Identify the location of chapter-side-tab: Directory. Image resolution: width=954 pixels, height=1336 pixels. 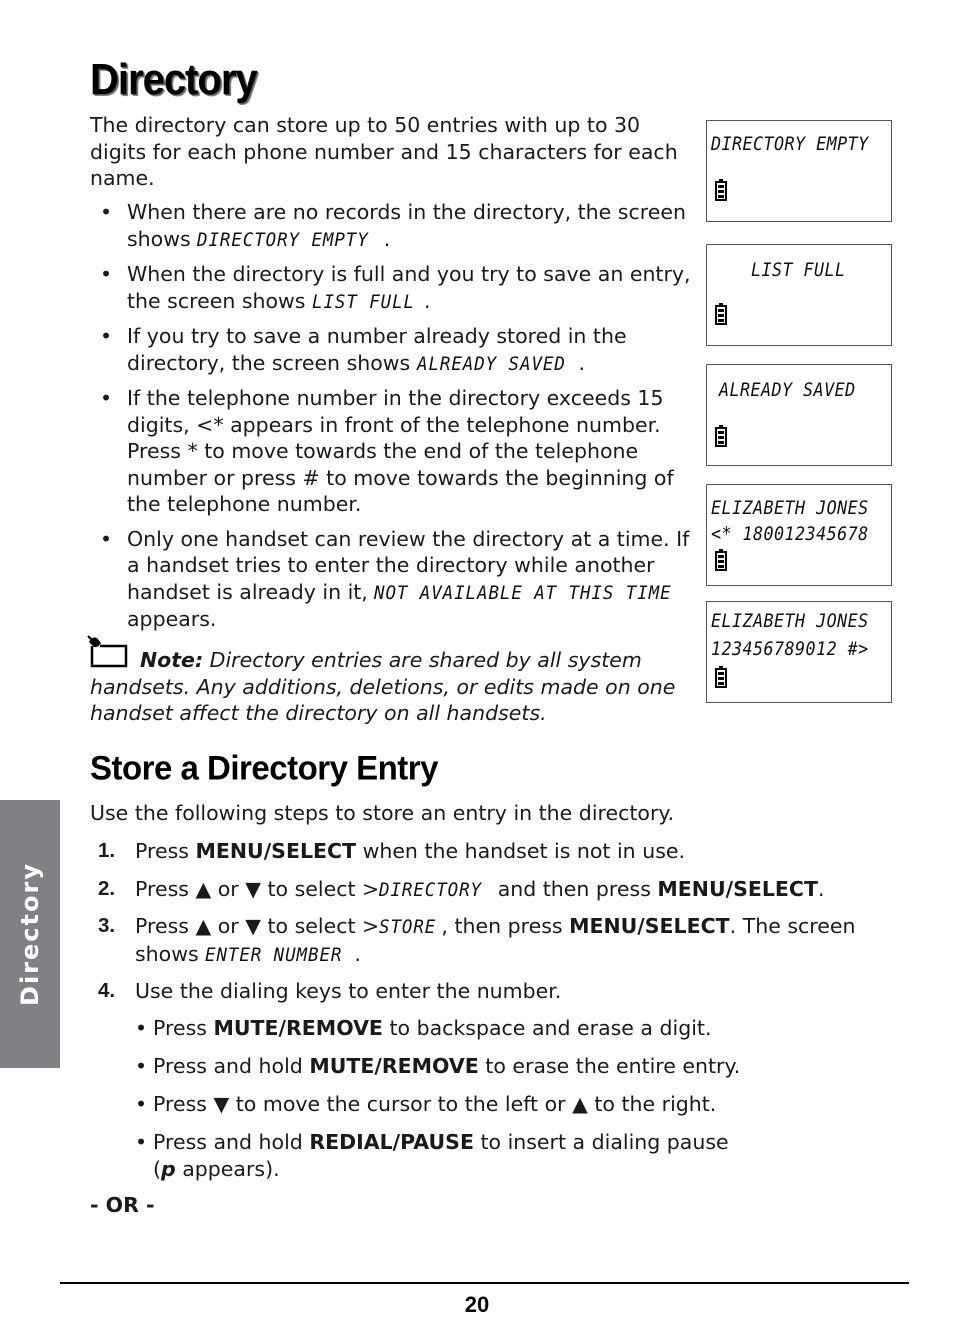
(30, 934).